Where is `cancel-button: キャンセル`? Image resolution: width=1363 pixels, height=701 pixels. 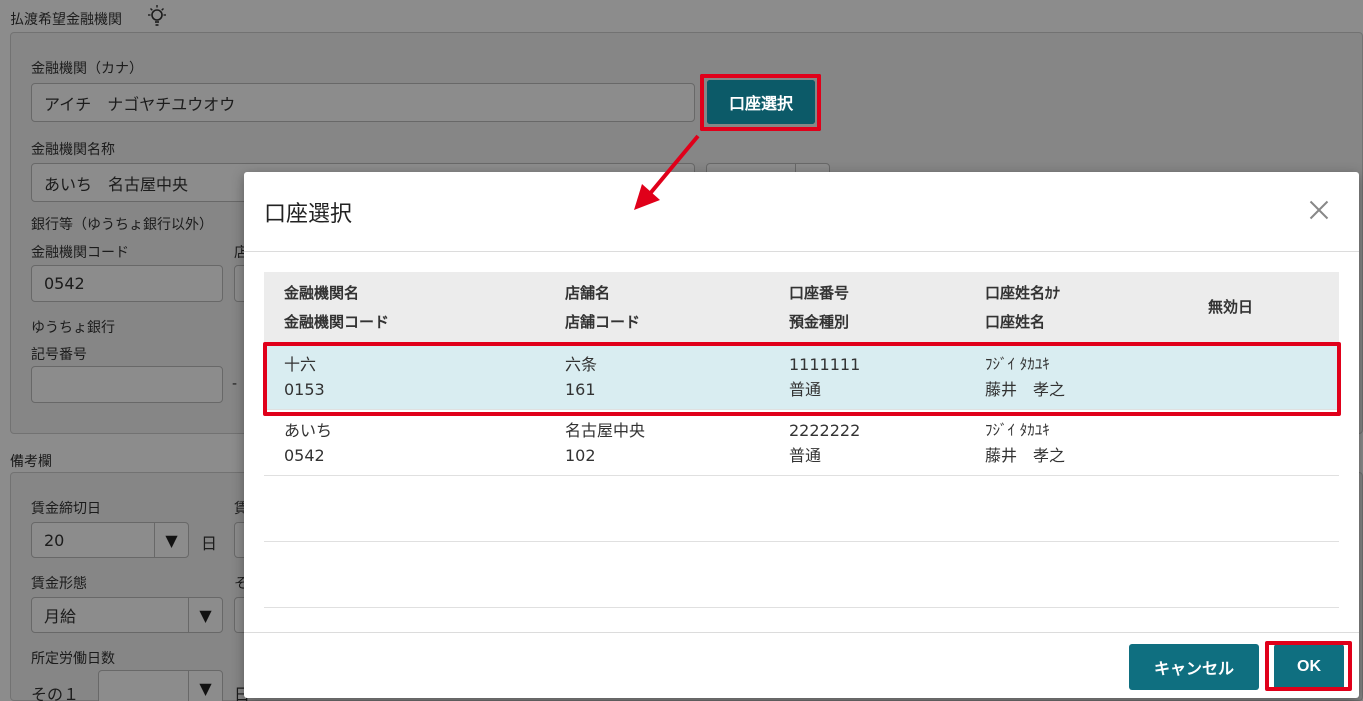
cancel-button: キャンセル is located at coordinates (1194, 667).